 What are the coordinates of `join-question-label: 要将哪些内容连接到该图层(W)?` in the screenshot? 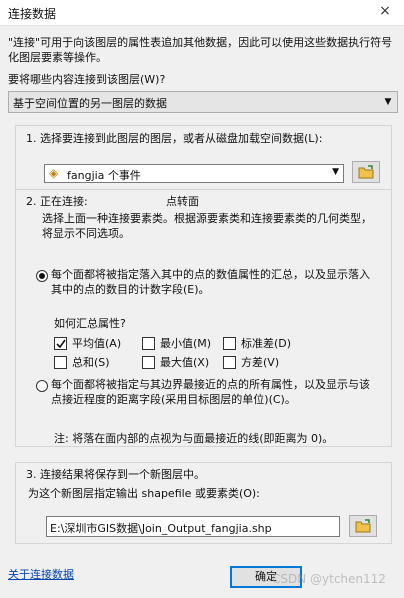 It's located at (87, 79).